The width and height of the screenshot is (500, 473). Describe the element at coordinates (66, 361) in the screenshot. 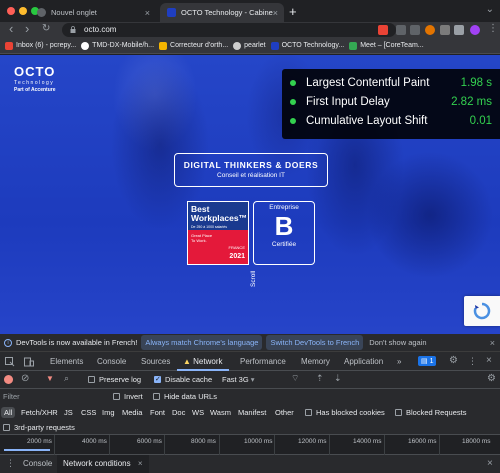

I see `tab-elements: Elements` at that location.